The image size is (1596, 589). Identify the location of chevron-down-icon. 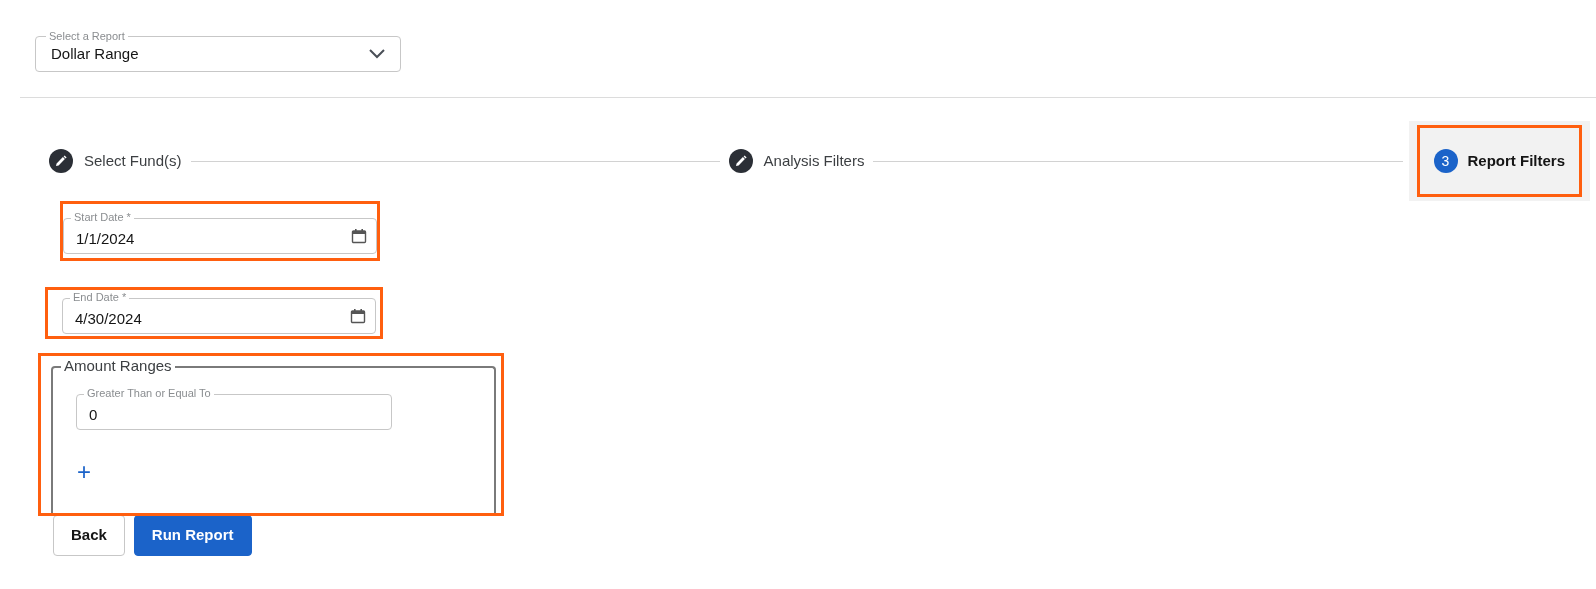
(377, 54).